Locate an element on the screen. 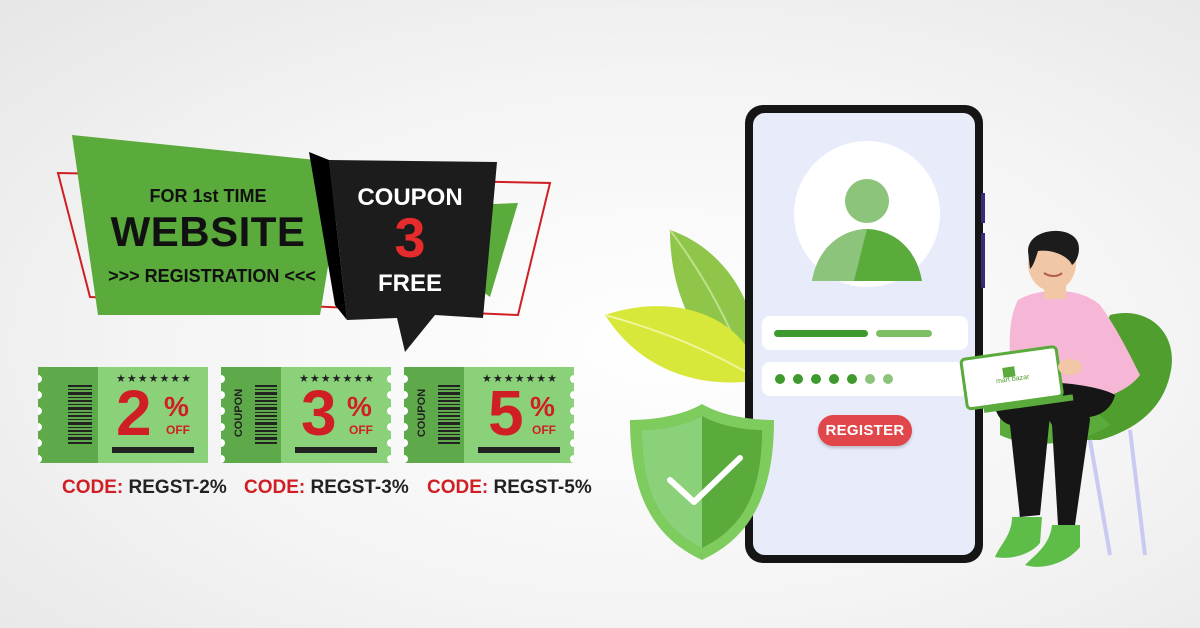  ticket-discount-value: 5 is located at coordinates (506, 413).